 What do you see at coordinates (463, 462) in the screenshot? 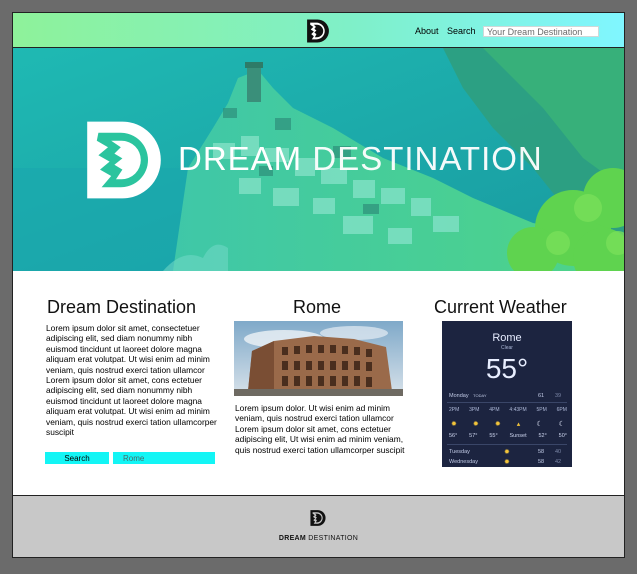
I see `weather-third-day: Wednesday` at bounding box center [463, 462].